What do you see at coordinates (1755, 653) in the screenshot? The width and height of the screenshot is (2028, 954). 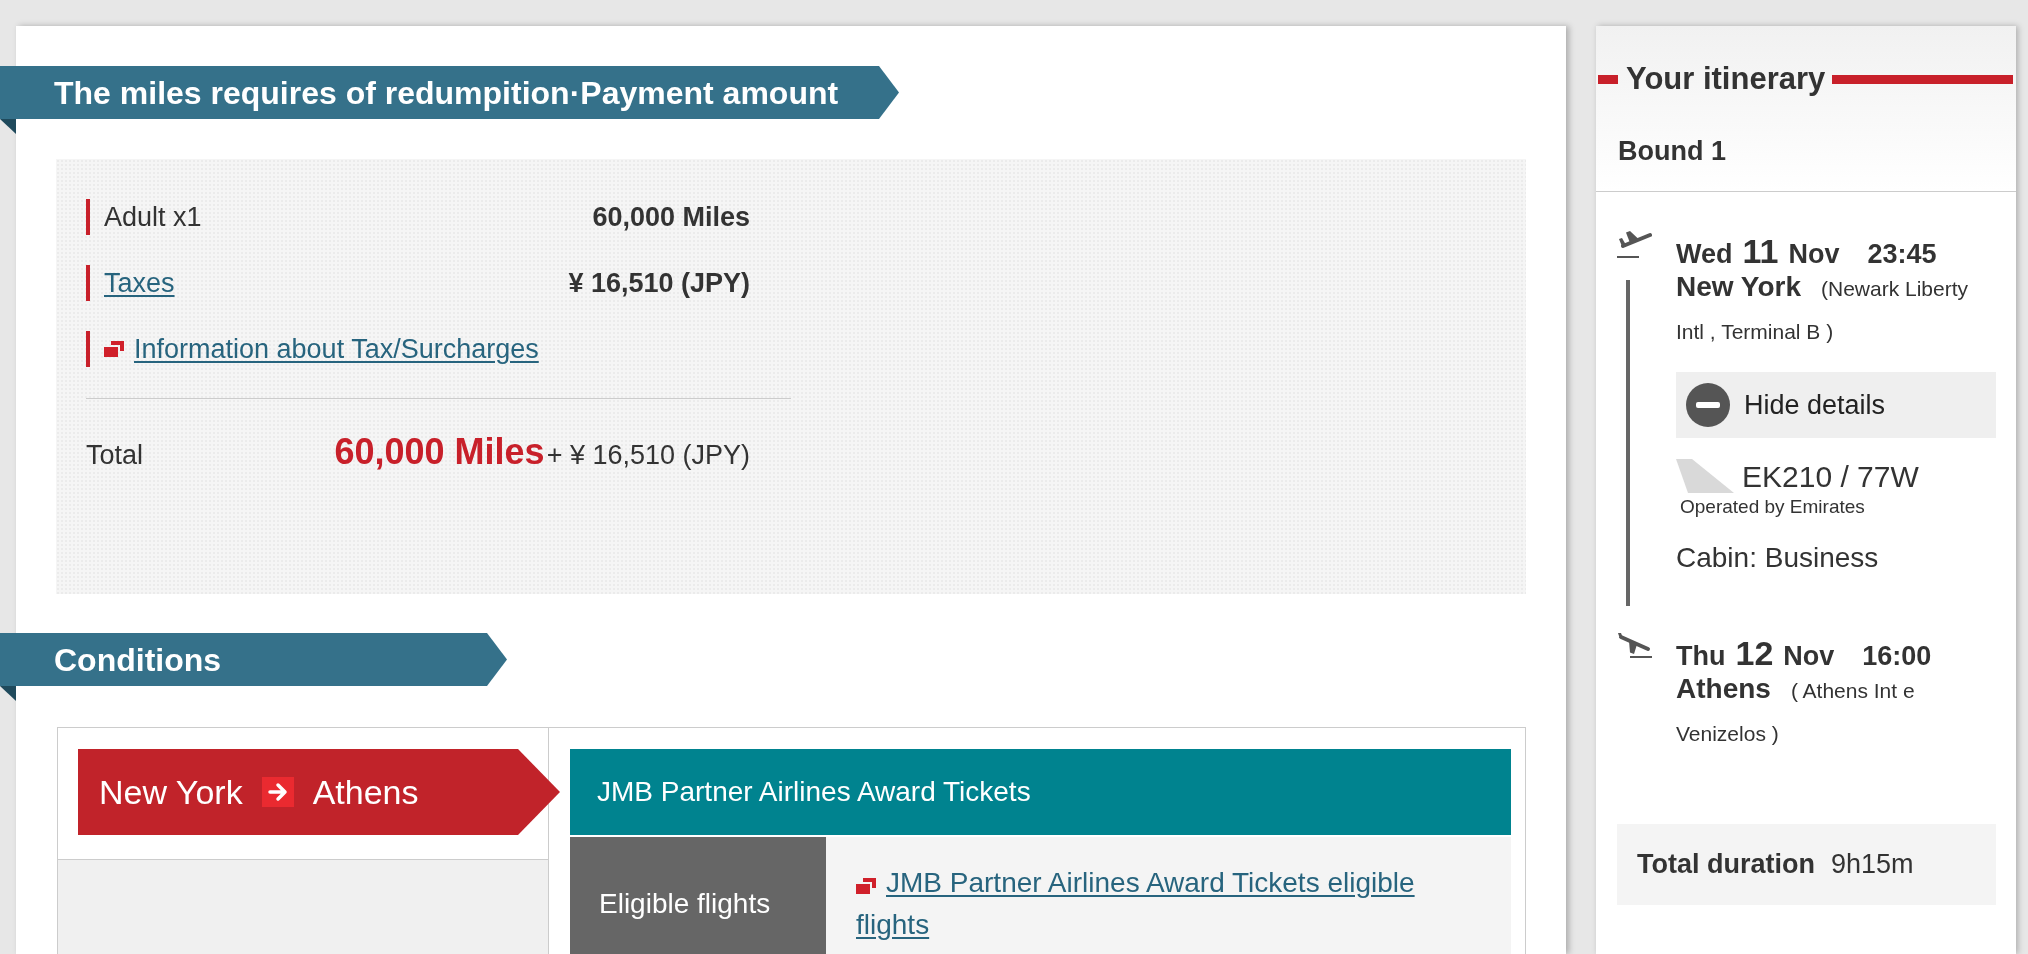 I see `flight-date: Thu 12 Nov` at bounding box center [1755, 653].